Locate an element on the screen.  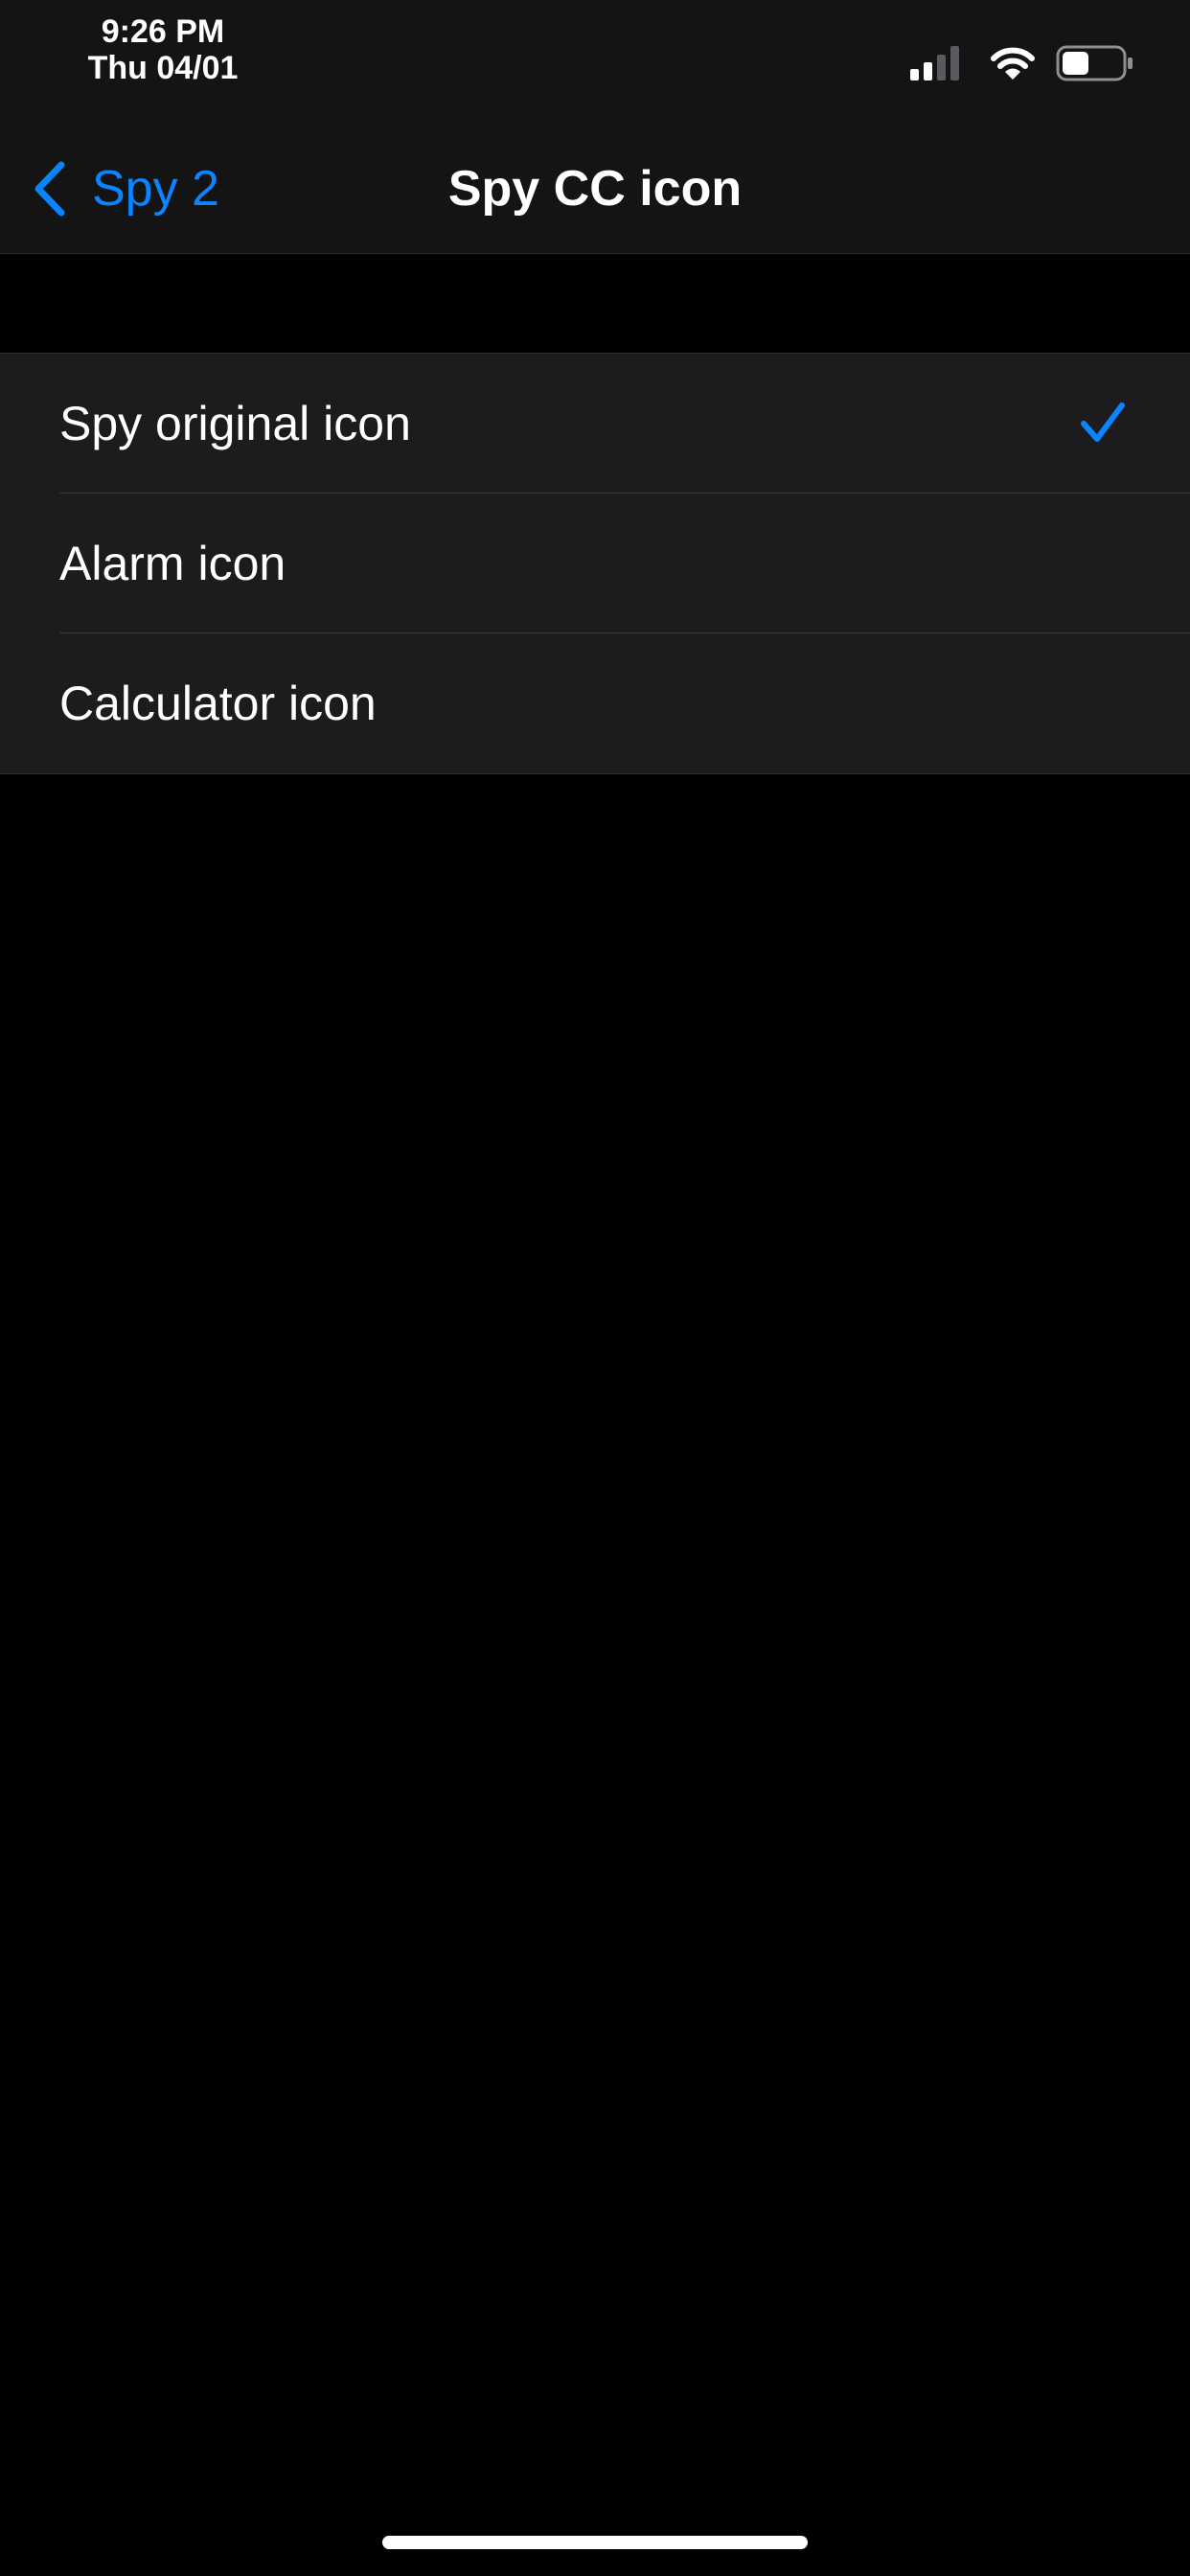
option-label: Calculator icon is located at coordinates (218, 703).